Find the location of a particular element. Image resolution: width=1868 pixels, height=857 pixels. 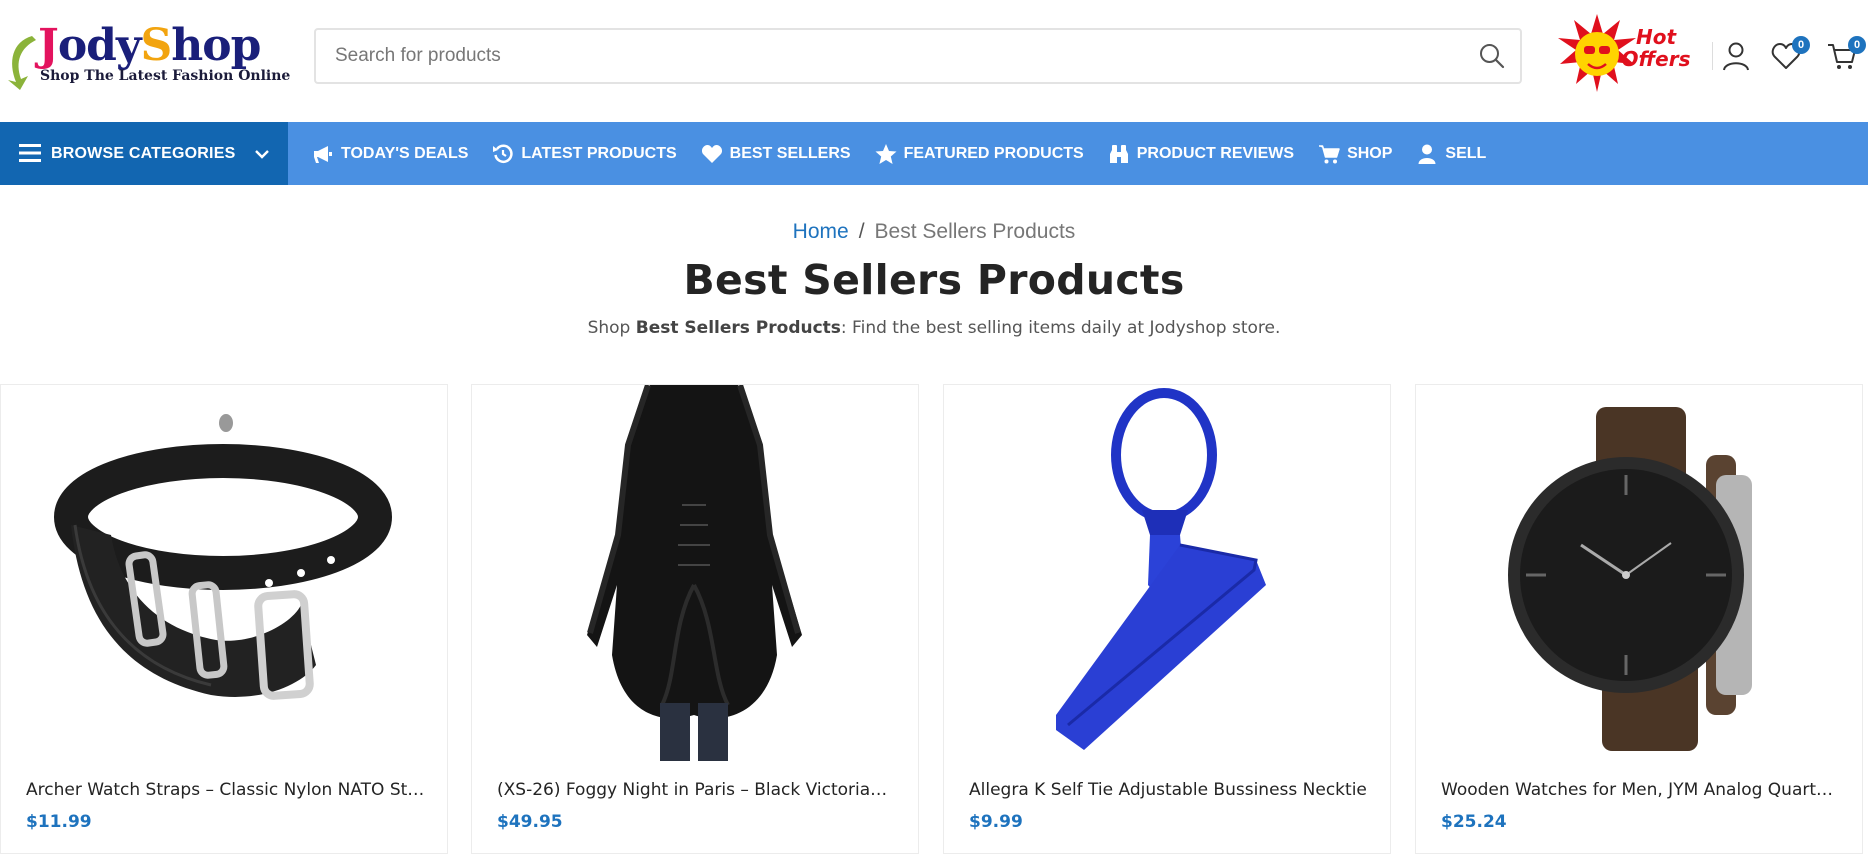

logo-arrow-icon is located at coordinates (22, 63).